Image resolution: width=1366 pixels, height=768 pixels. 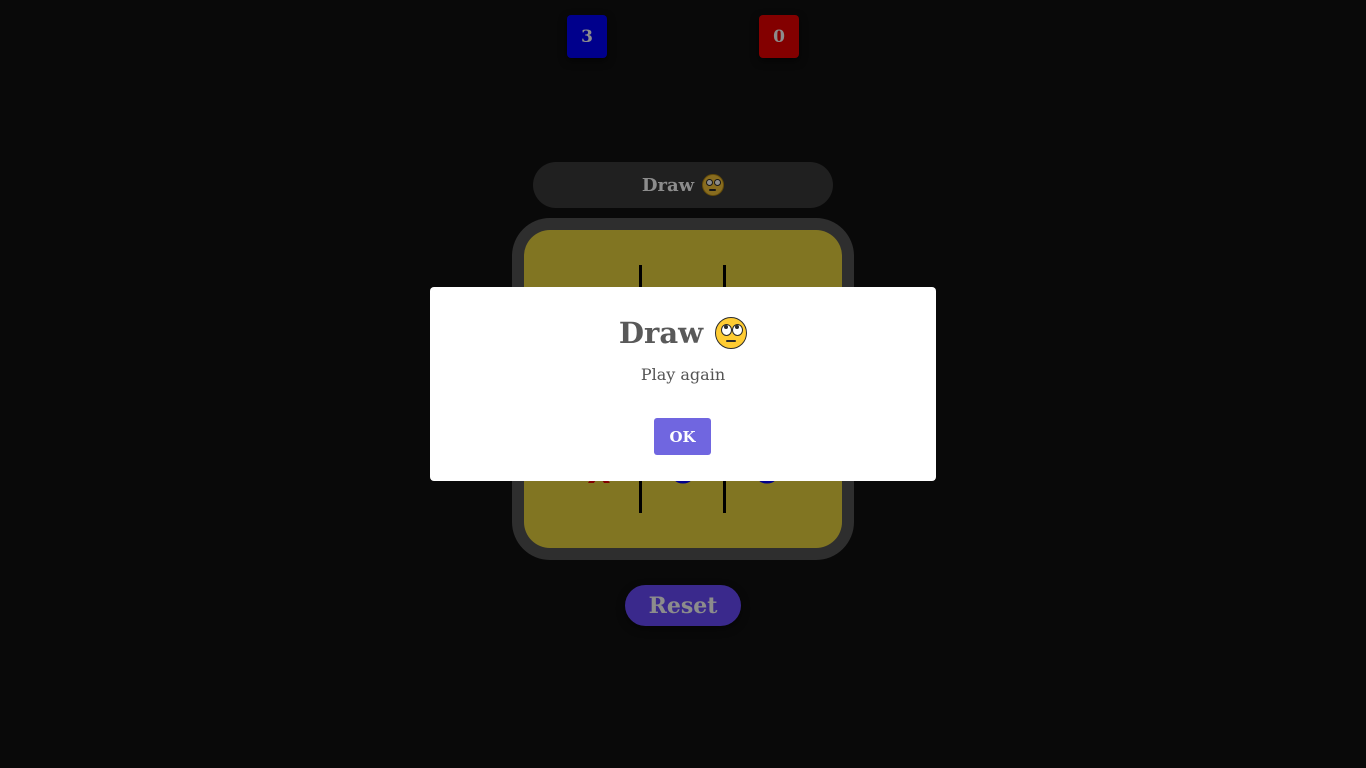 I want to click on dialog-message: Play again, so click(x=683, y=374).